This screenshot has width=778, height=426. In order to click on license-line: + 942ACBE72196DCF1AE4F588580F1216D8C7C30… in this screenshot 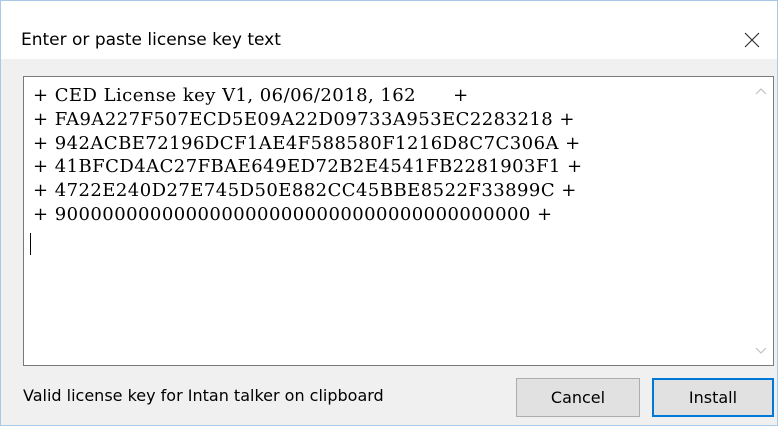, I will do `click(307, 143)`.